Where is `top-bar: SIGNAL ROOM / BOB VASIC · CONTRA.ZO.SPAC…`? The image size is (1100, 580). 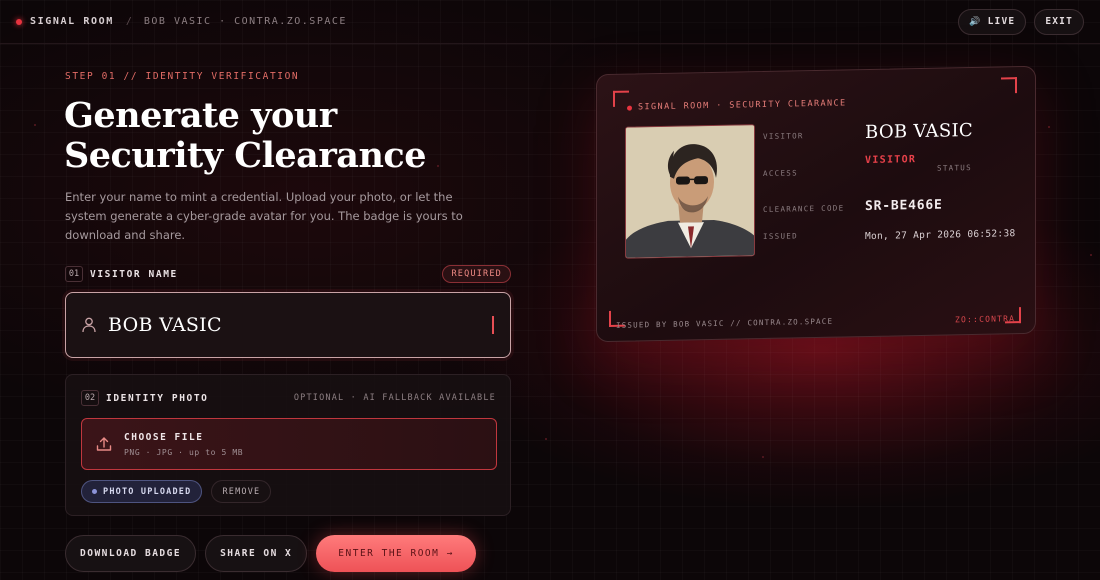 top-bar: SIGNAL ROOM / BOB VASIC · CONTRA.ZO.SPAC… is located at coordinates (550, 22).